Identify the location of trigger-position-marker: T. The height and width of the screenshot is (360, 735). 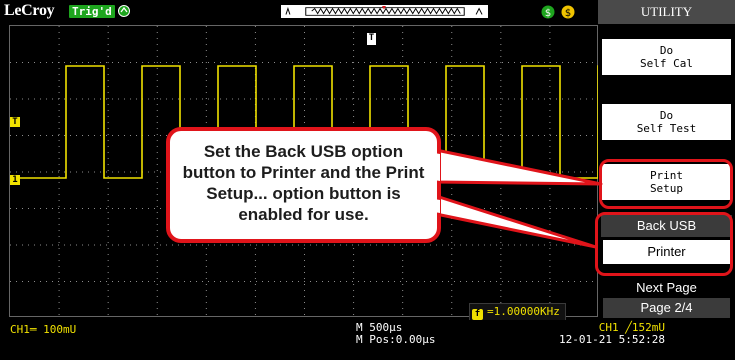
(371, 39).